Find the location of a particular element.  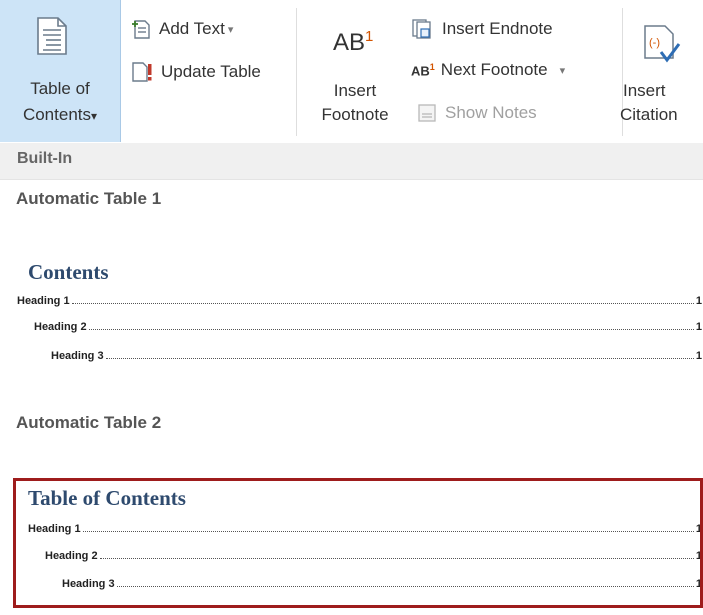

show-notes-label: Show Notes is located at coordinates (491, 112).